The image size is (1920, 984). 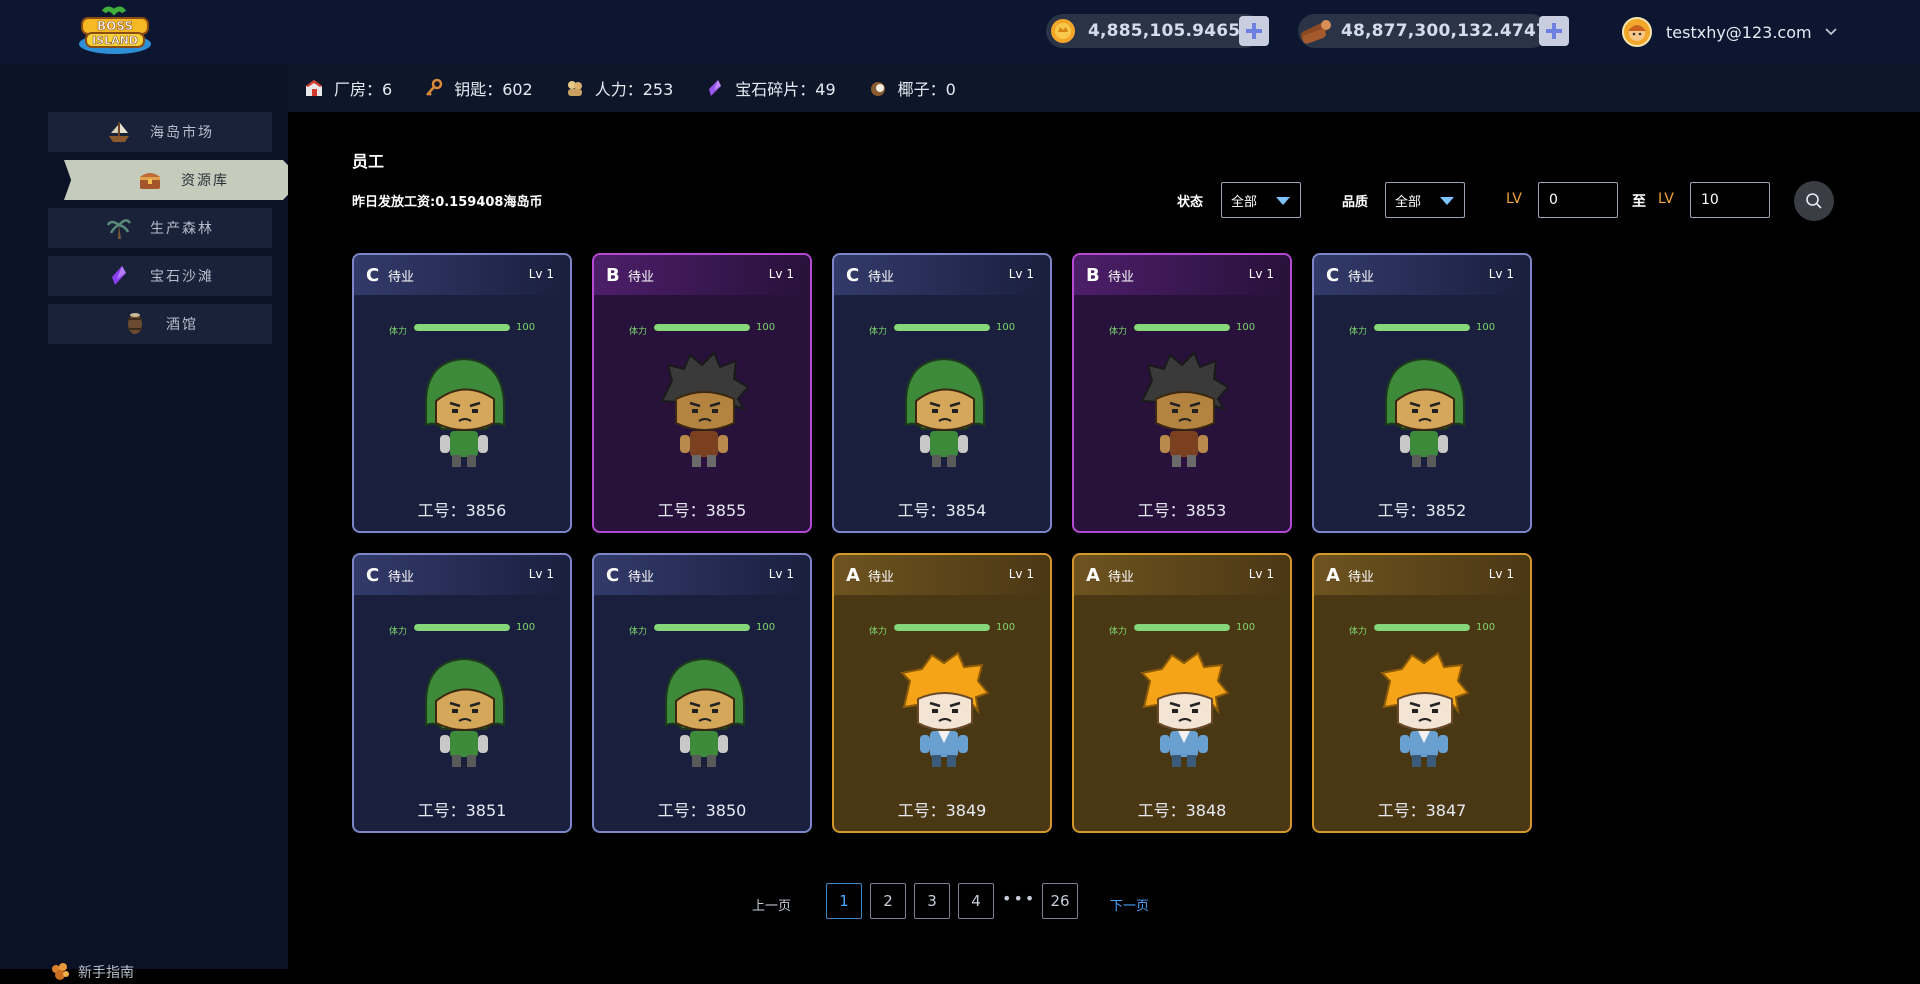 What do you see at coordinates (1444, 31) in the screenshot?
I see `wood-balance: 48,877,300,132.4747` at bounding box center [1444, 31].